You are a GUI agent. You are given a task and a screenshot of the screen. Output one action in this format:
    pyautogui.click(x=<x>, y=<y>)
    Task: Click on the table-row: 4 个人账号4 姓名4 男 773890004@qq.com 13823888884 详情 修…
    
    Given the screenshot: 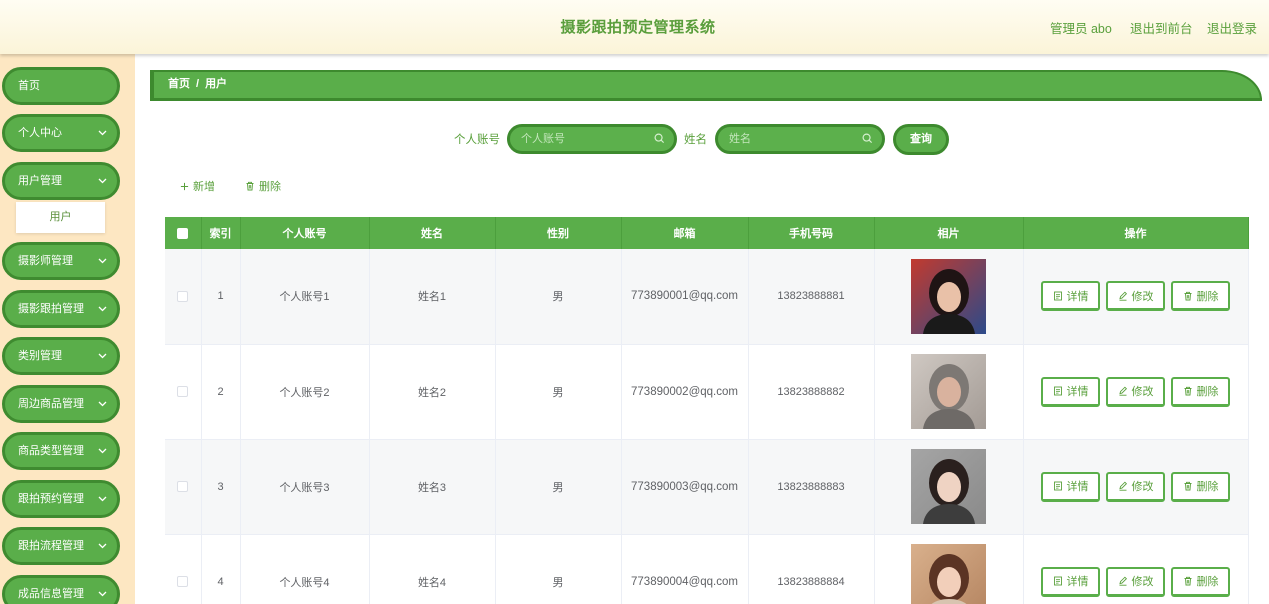 What is the action you would take?
    pyautogui.click(x=707, y=569)
    